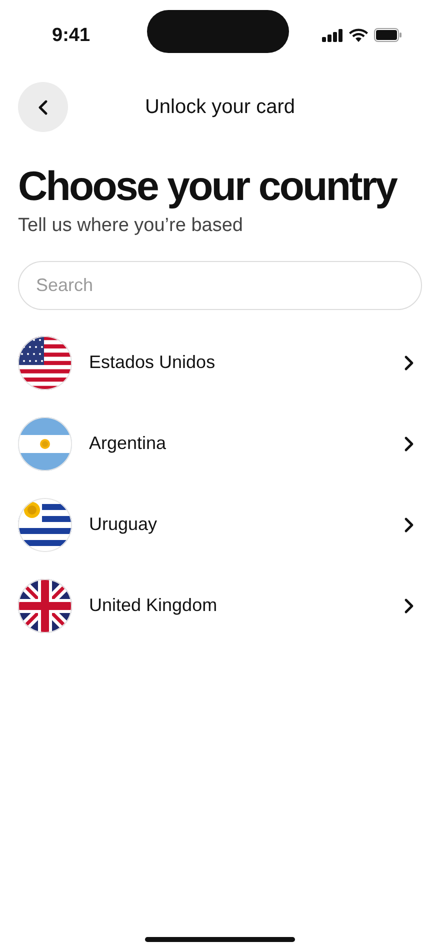 The width and height of the screenshot is (440, 952). Describe the element at coordinates (220, 525) in the screenshot. I see `country-row: Uruguay` at that location.